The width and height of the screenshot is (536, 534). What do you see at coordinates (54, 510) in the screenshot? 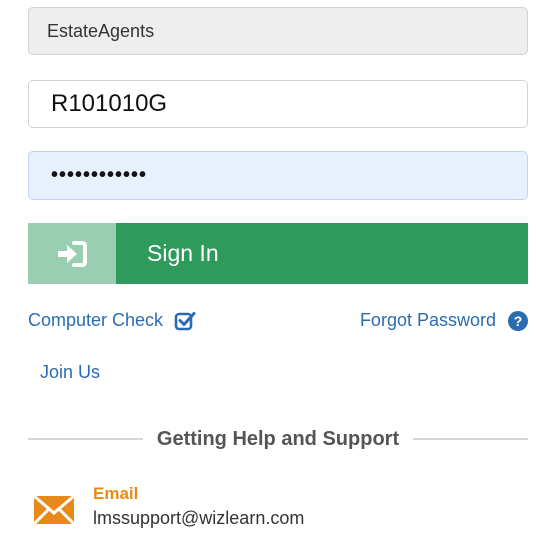
I see `envelope-icon` at bounding box center [54, 510].